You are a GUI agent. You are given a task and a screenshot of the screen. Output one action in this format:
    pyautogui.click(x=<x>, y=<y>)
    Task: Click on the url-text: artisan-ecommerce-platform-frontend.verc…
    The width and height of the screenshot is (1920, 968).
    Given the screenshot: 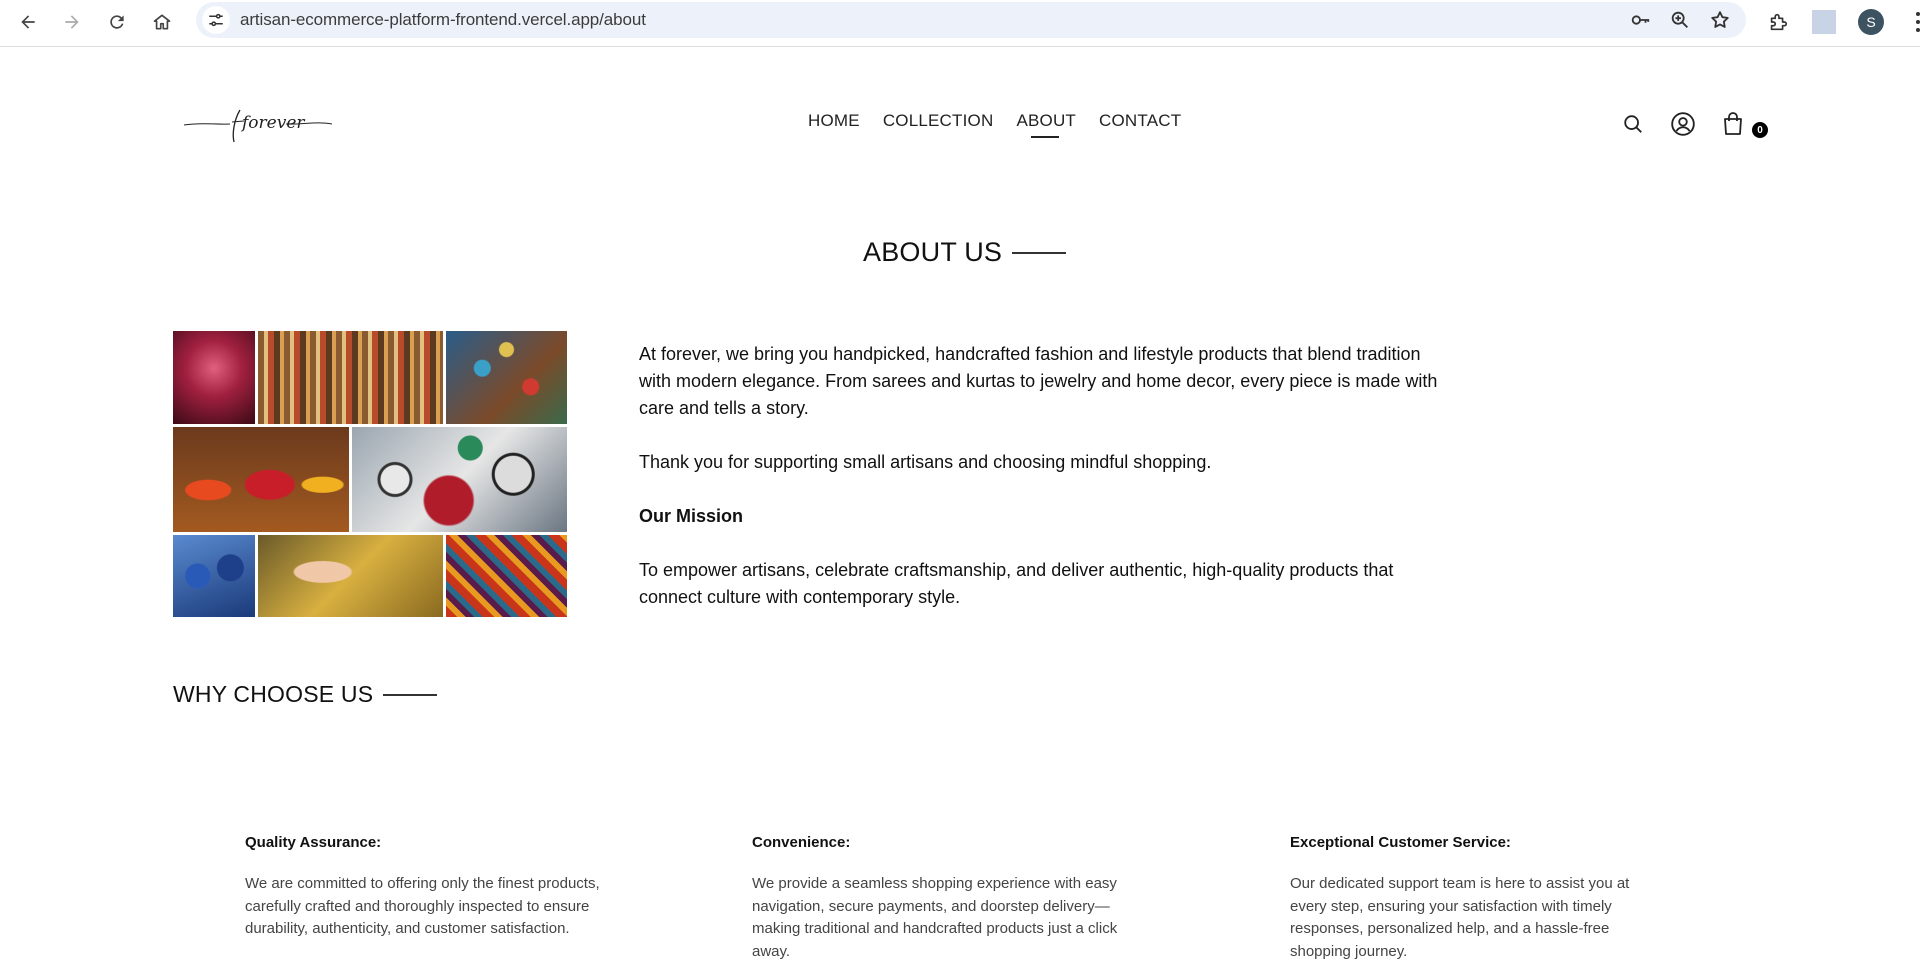 What is the action you would take?
    pyautogui.click(x=443, y=20)
    